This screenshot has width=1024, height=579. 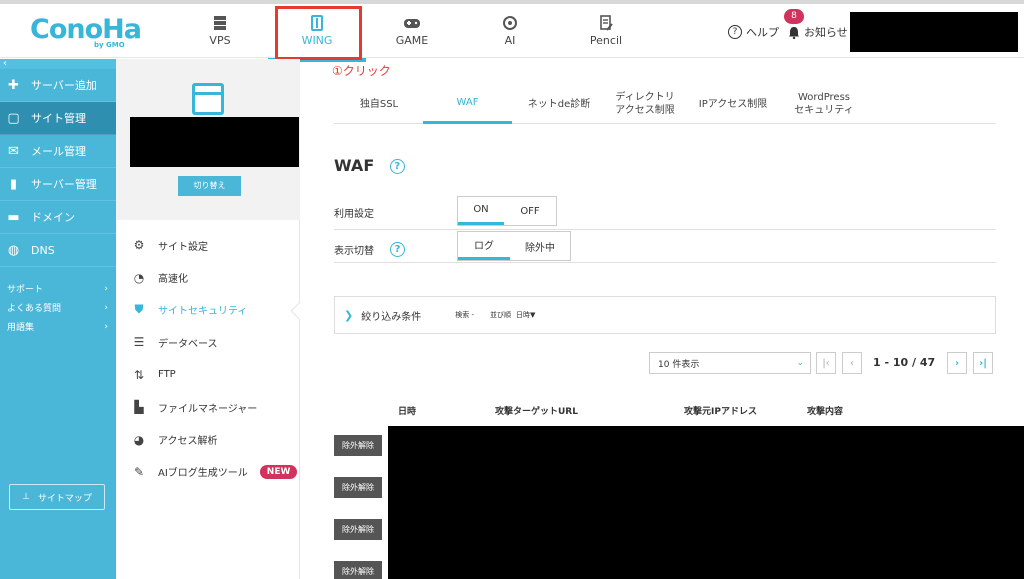 I want to click on tab-ssl: 独自SSL, so click(x=379, y=104).